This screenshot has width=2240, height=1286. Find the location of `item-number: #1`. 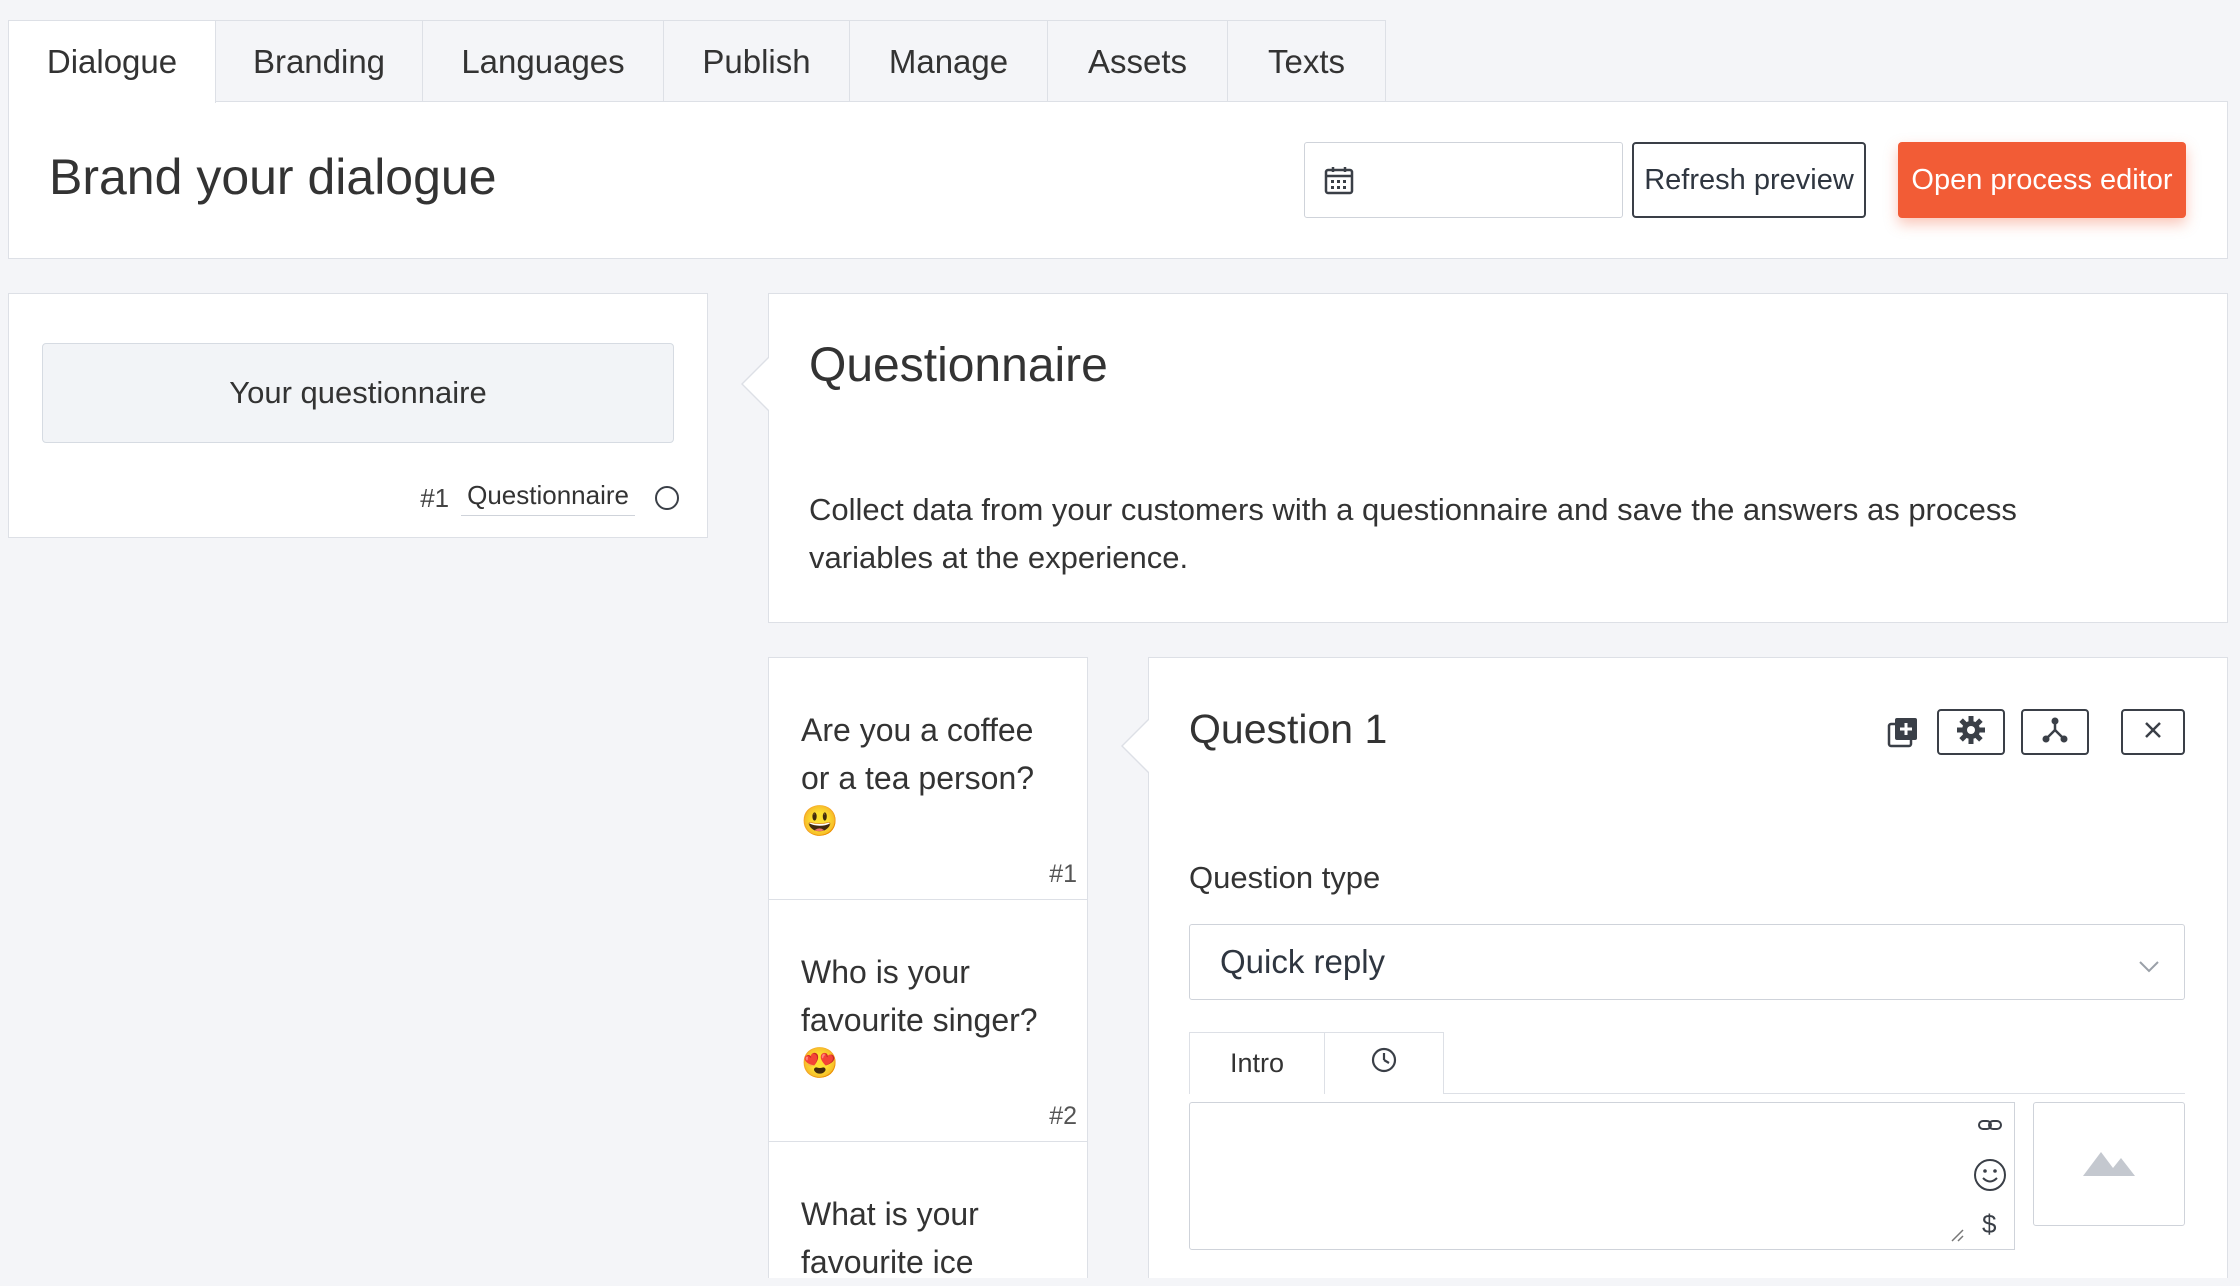

item-number: #1 is located at coordinates (435, 497).